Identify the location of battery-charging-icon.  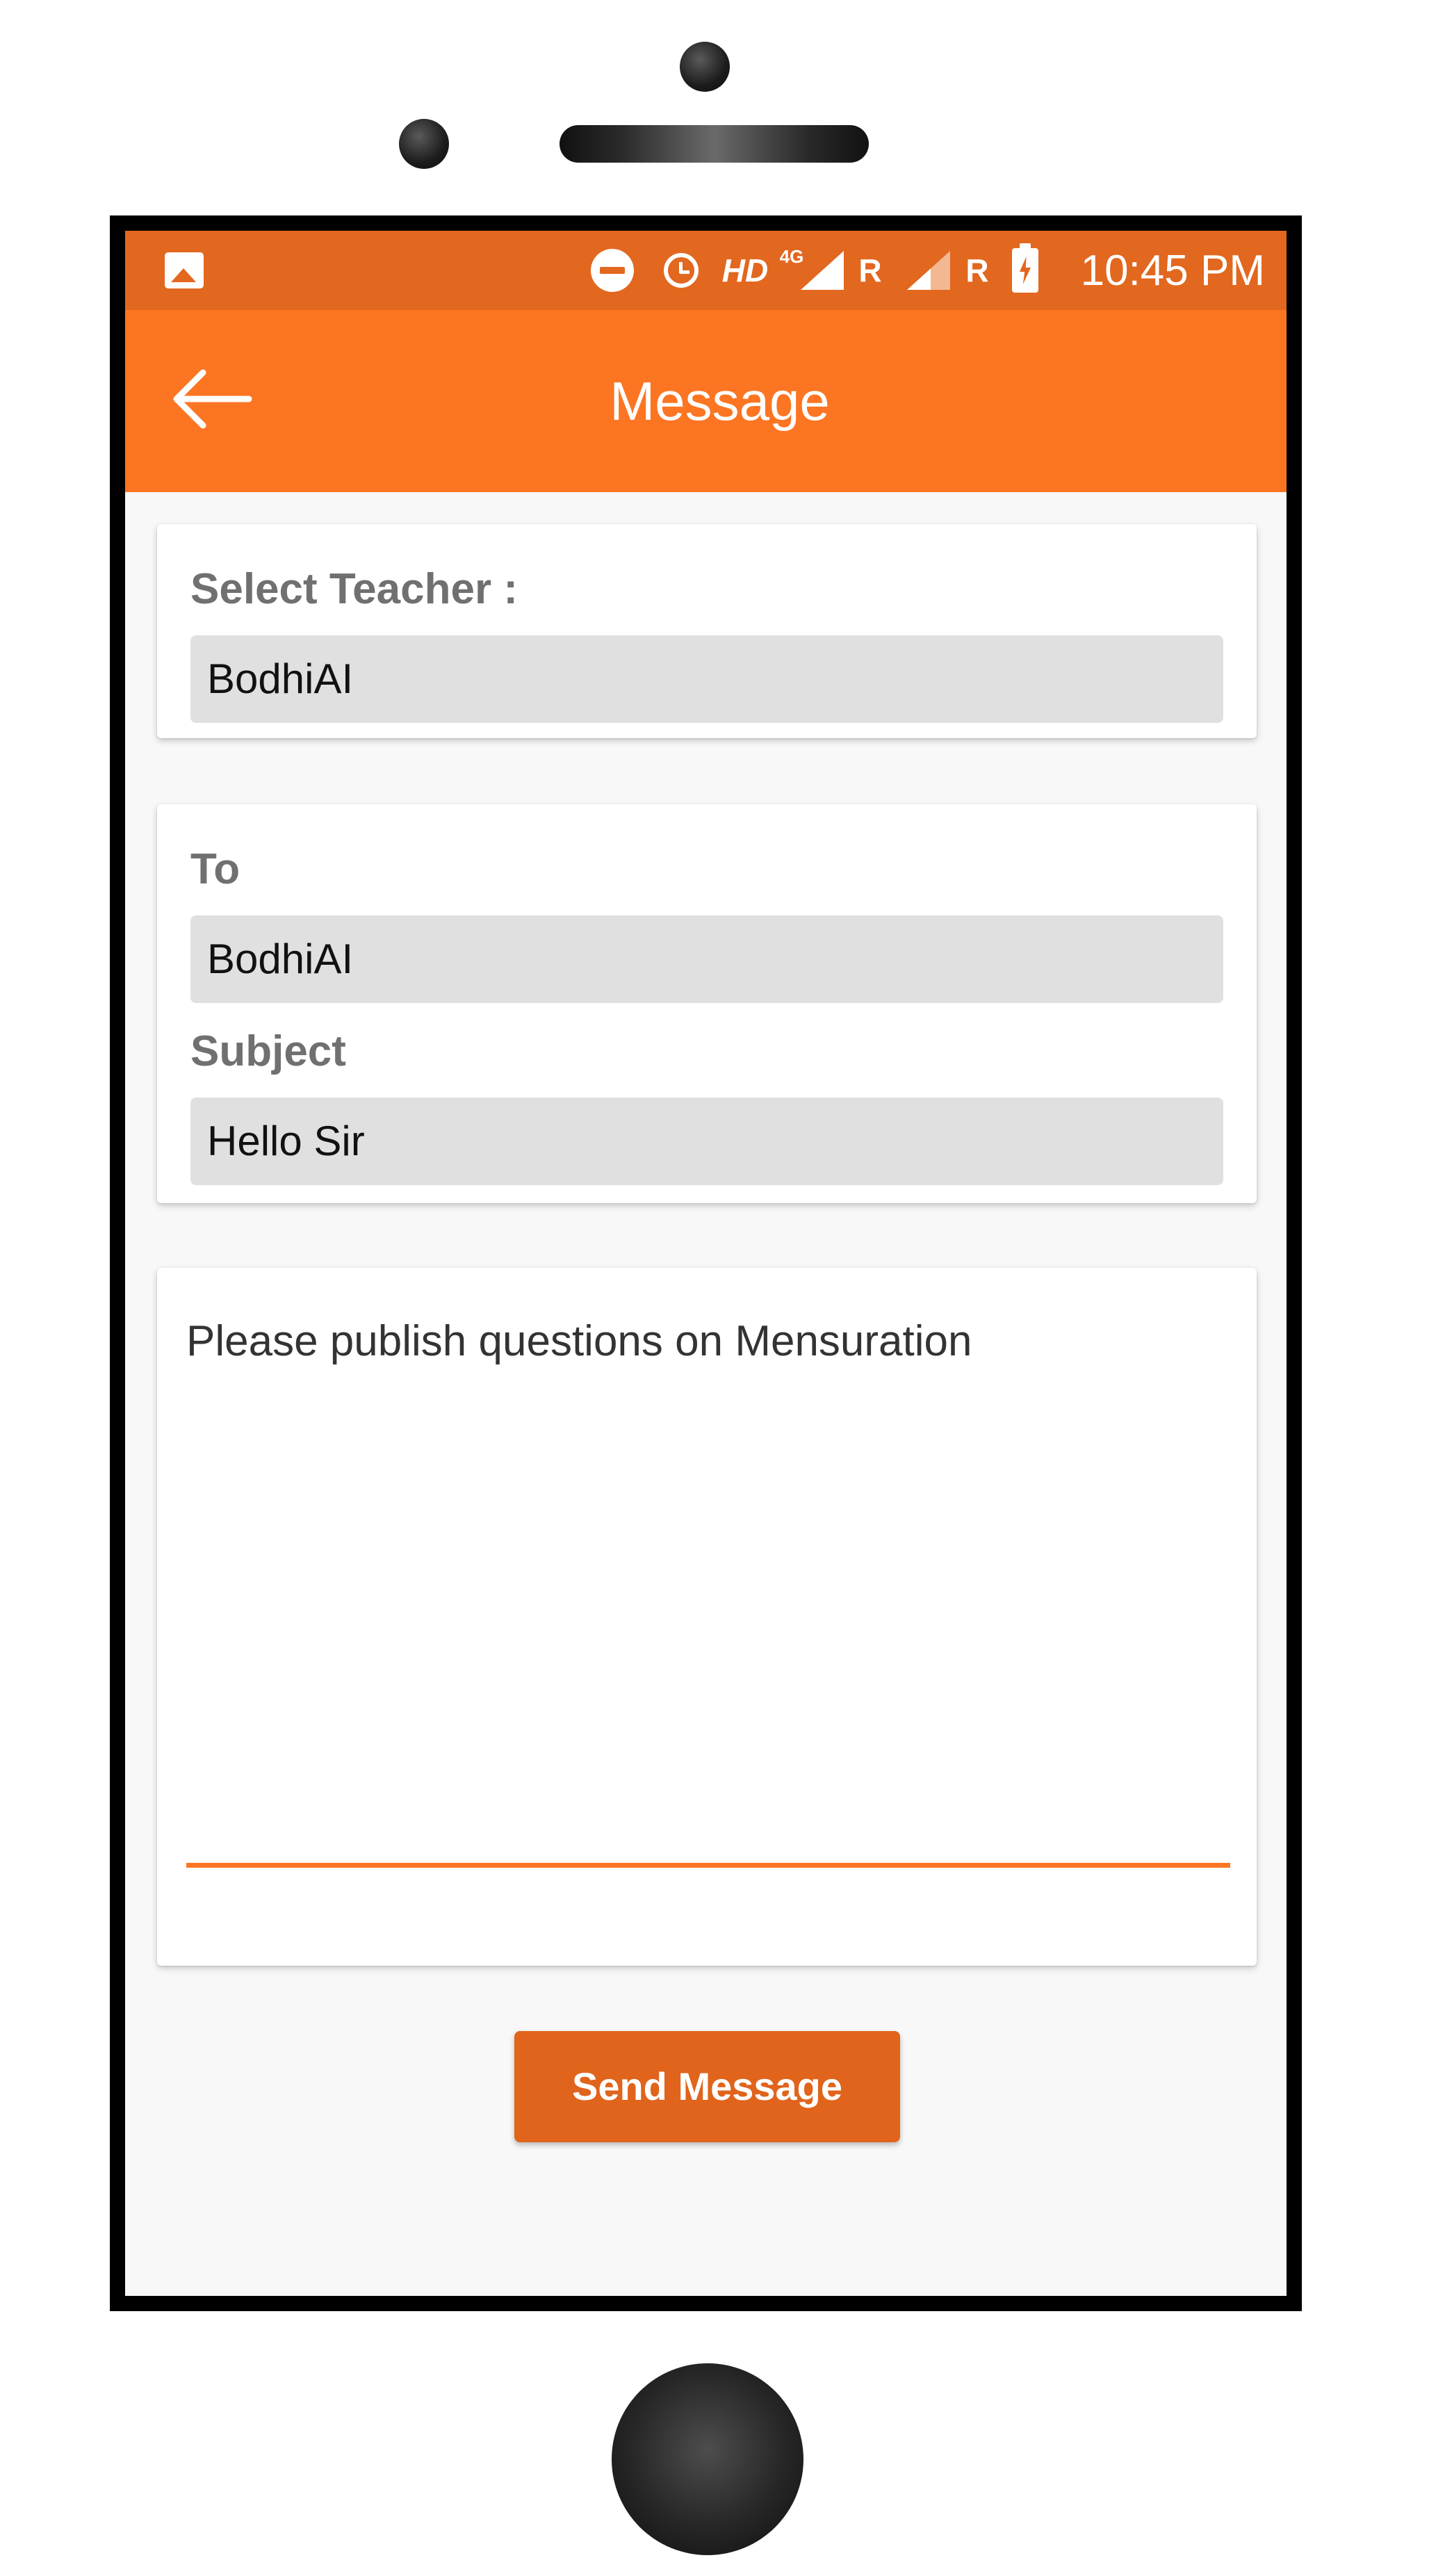
(1025, 270).